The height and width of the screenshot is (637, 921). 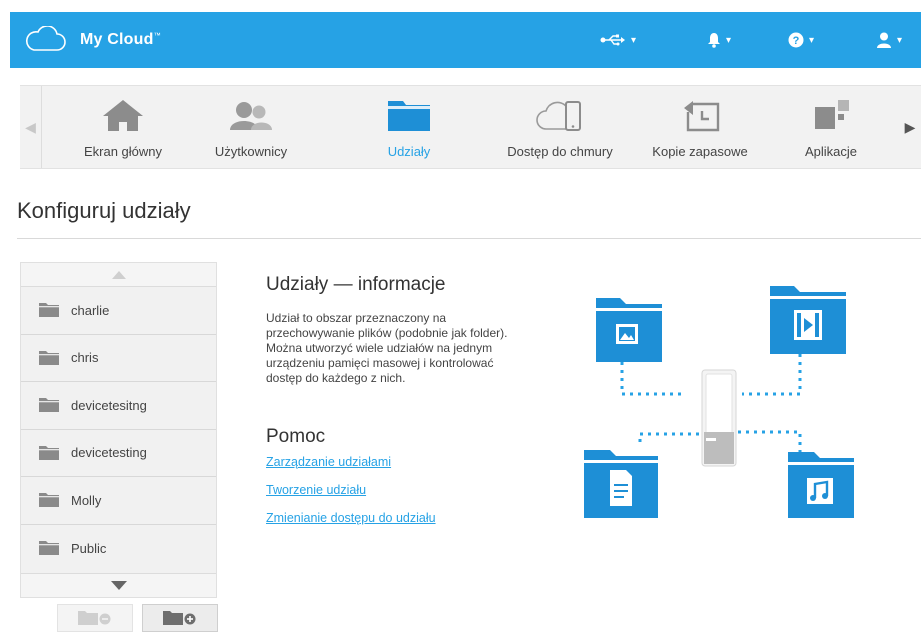 I want to click on share-name: chris, so click(x=85, y=358).